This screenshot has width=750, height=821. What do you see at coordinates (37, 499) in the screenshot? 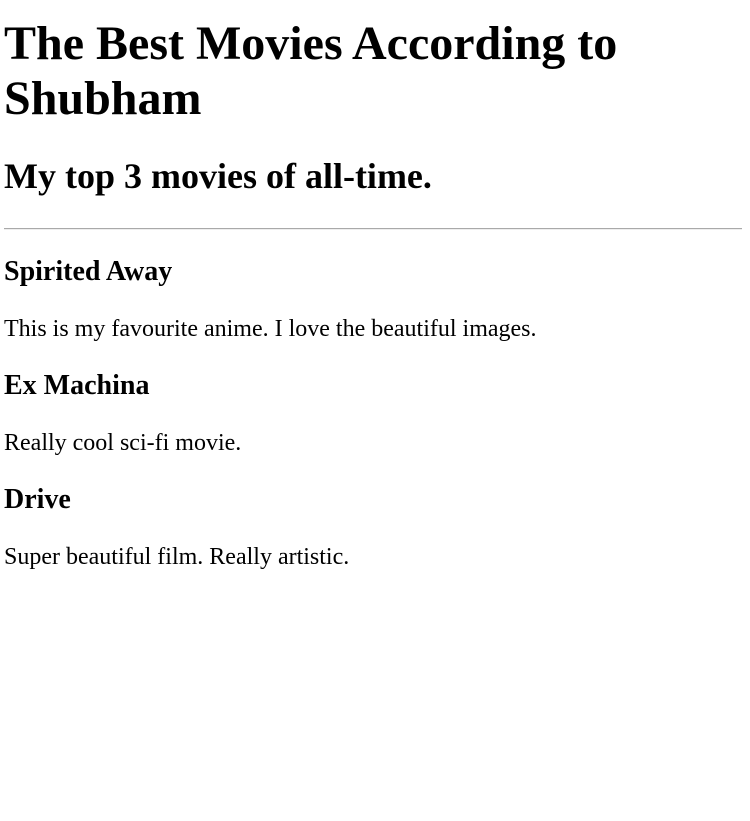
I see `movie-title: Drive` at bounding box center [37, 499].